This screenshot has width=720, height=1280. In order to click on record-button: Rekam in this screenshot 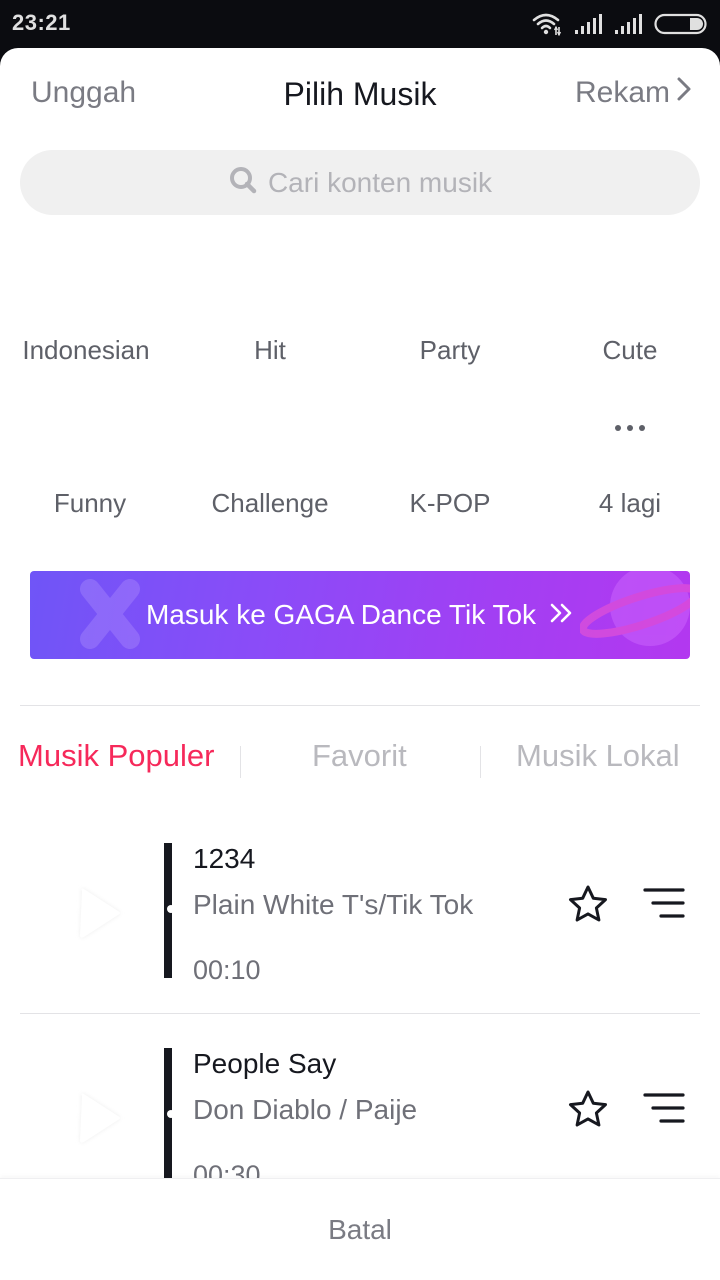, I will do `click(633, 93)`.